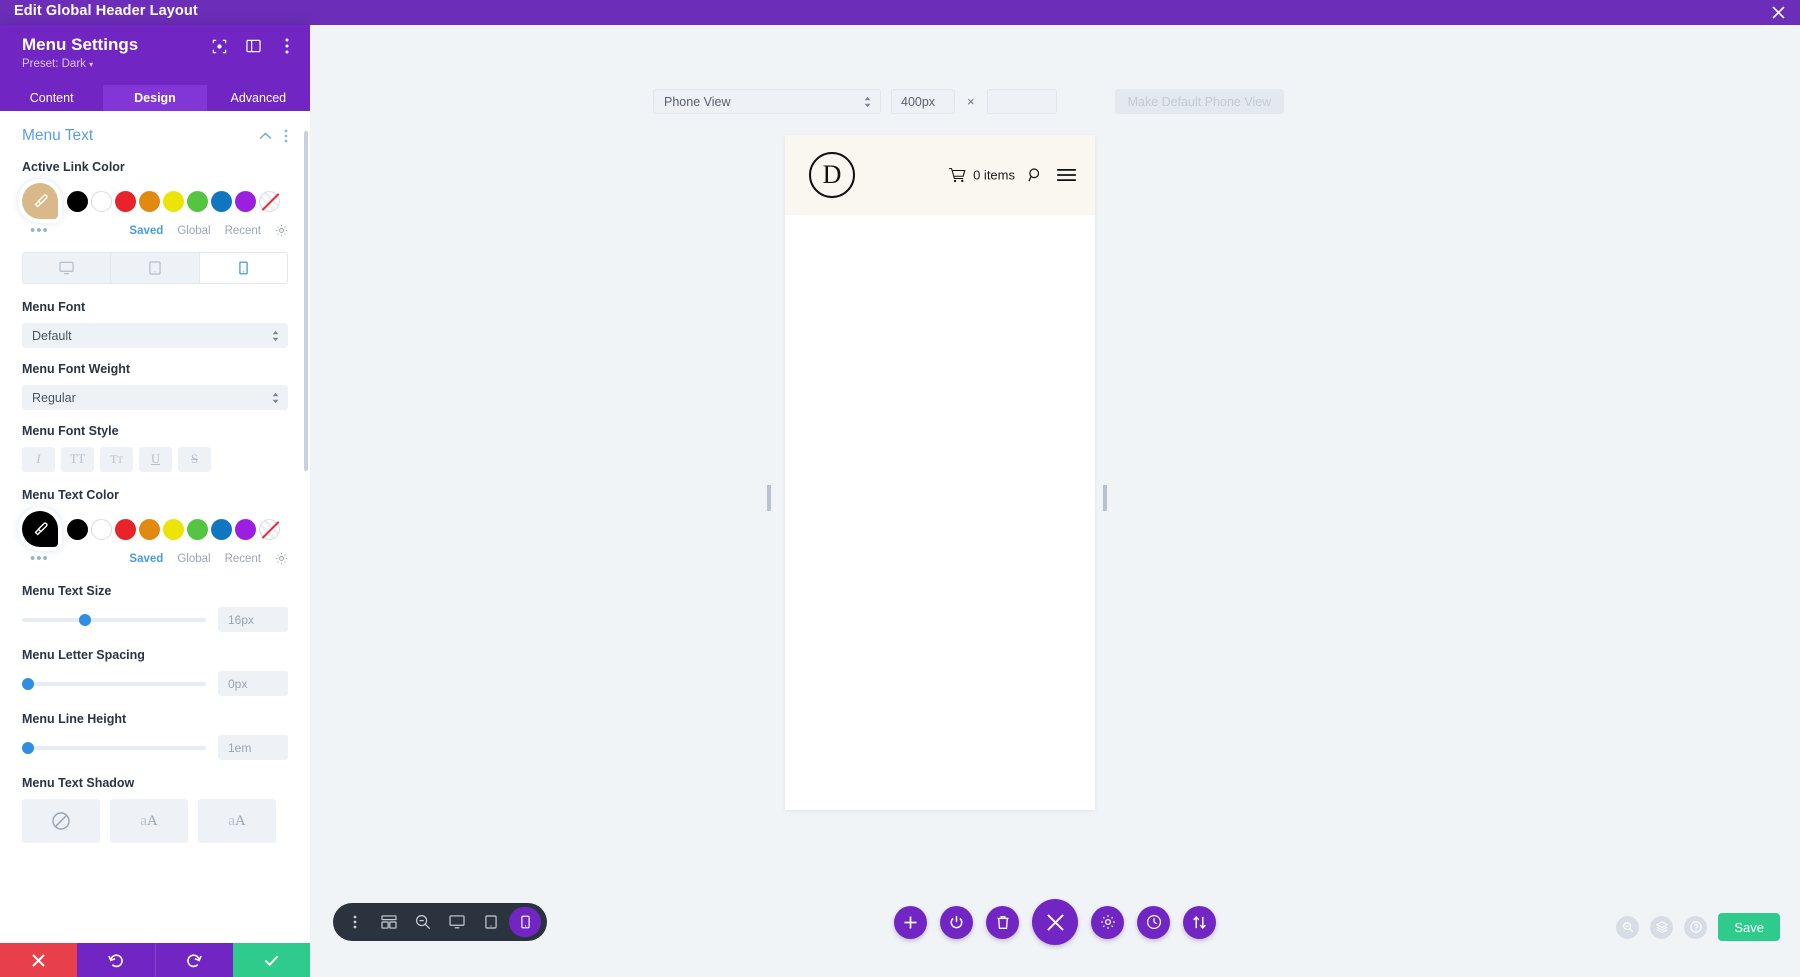  Describe the element at coordinates (1199, 101) in the screenshot. I see `make-default-phone-view-button: Make Default Phone View` at that location.